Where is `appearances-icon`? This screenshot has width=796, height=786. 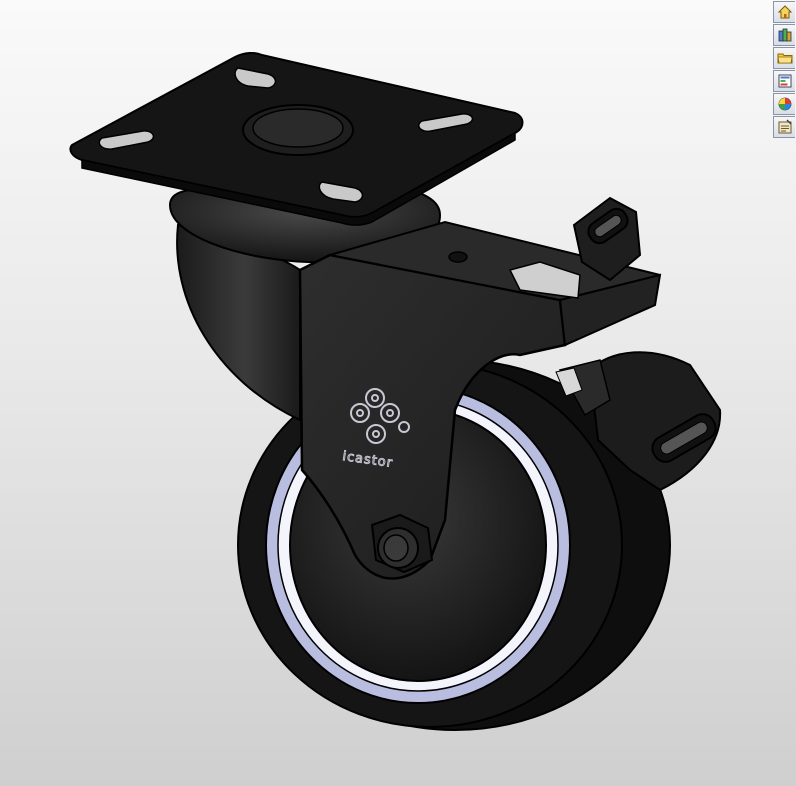
appearances-icon is located at coordinates (784, 104).